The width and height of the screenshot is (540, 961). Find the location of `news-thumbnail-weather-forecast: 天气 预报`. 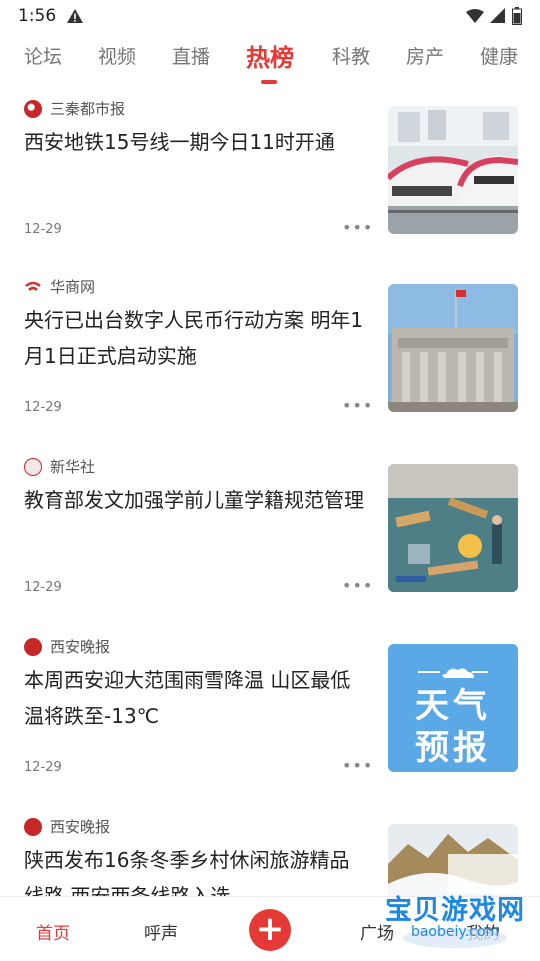

news-thumbnail-weather-forecast: 天气 预报 is located at coordinates (453, 708).